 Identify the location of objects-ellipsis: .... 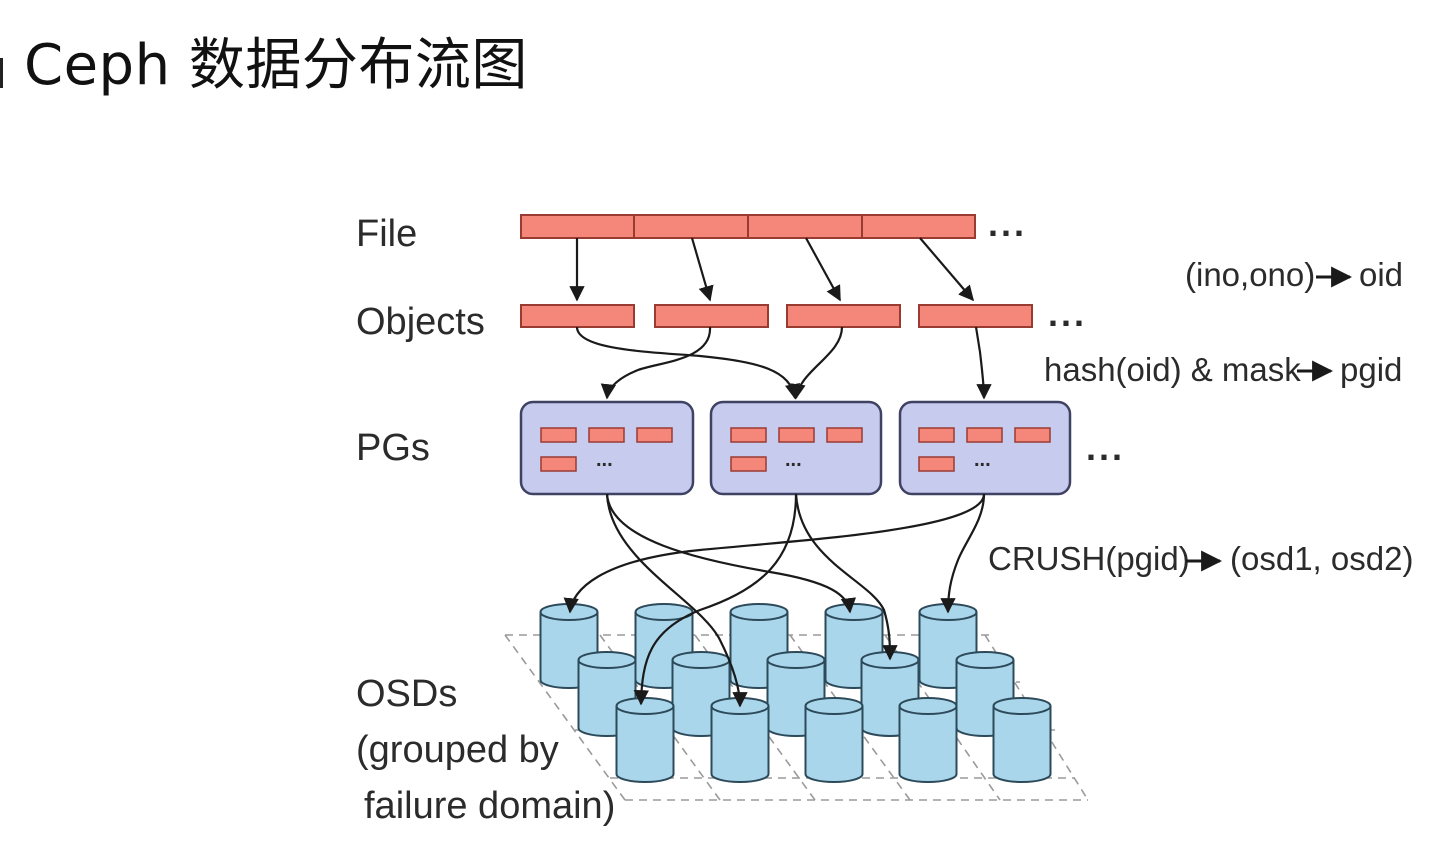
(1067, 313).